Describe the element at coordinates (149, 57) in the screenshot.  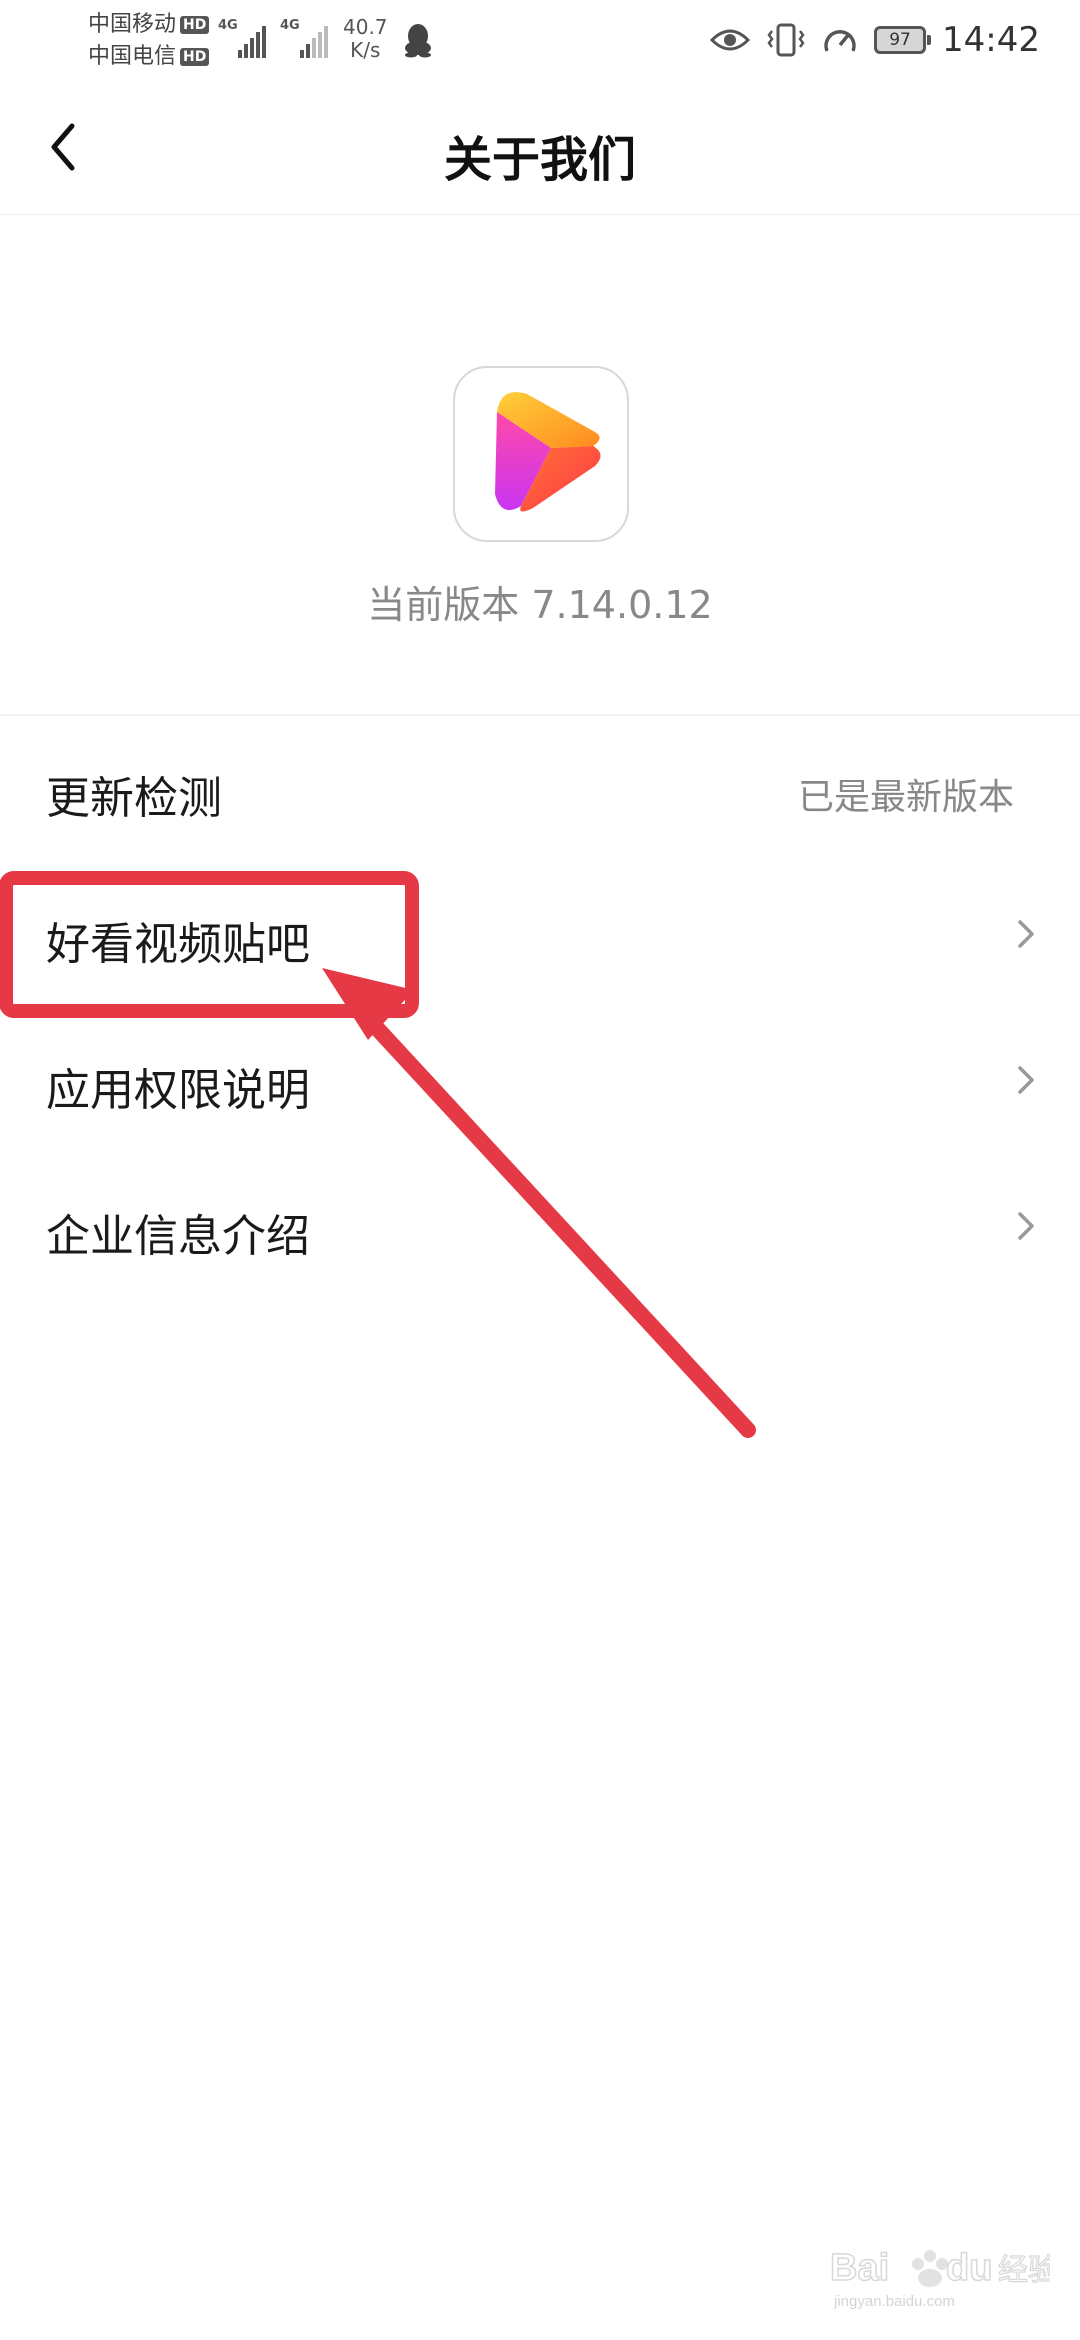
I see `carrier-2: 中国电信 HD` at that location.